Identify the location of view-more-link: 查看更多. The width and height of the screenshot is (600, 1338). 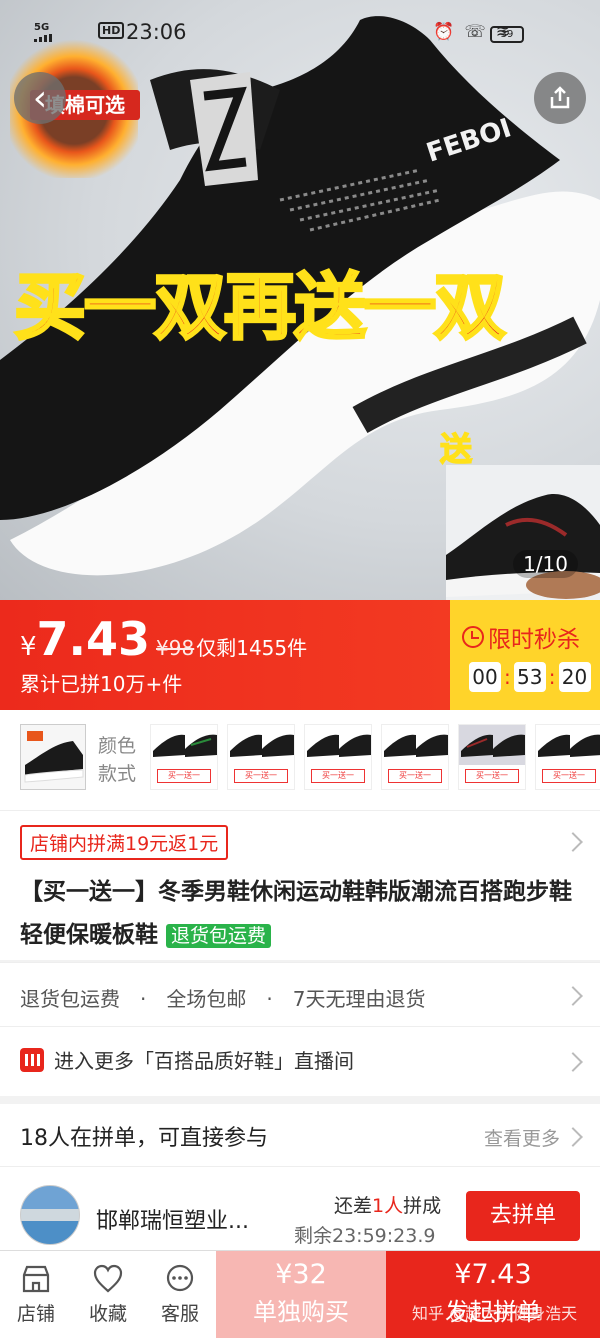
(522, 1137).